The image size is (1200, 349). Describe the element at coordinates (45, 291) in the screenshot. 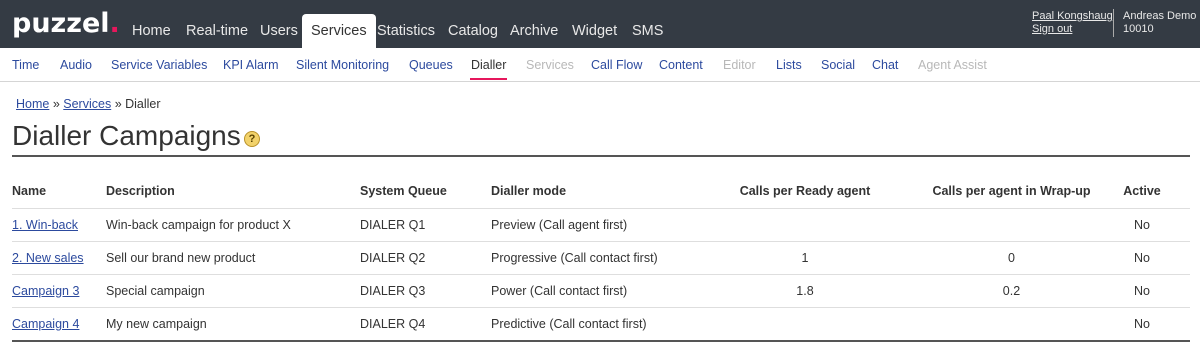

I see `campaign-name-link: Campaign 3` at that location.